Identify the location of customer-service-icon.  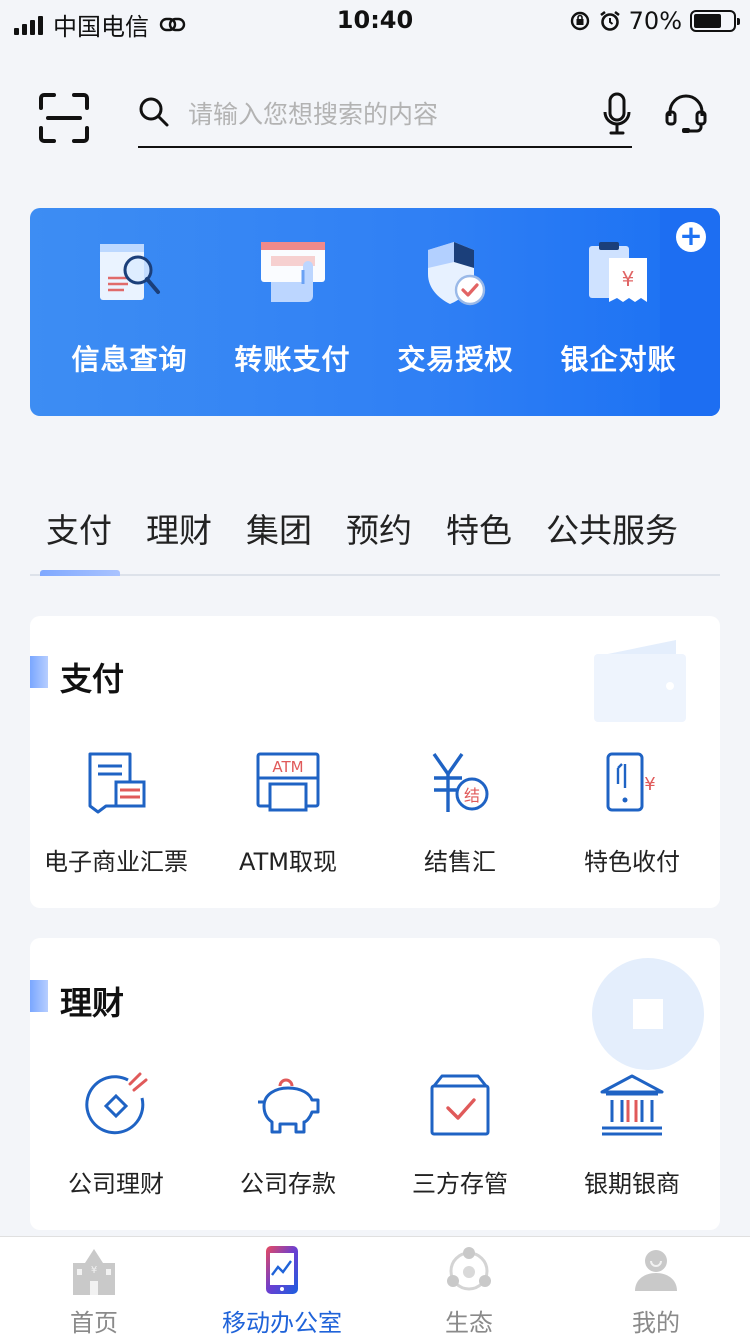
(686, 114).